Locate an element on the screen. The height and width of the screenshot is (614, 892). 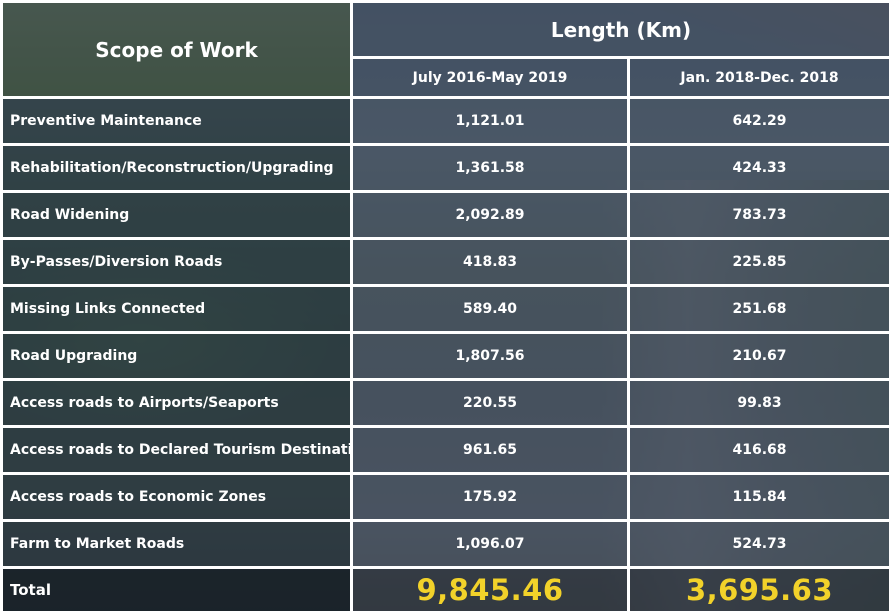
row-label: Access roads to Airports/Seaports is located at coordinates (176, 403).